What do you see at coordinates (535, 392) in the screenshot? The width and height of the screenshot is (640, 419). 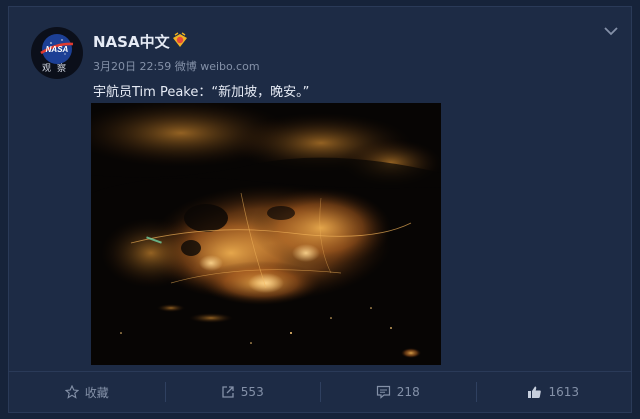 I see `thumbs-up-icon` at bounding box center [535, 392].